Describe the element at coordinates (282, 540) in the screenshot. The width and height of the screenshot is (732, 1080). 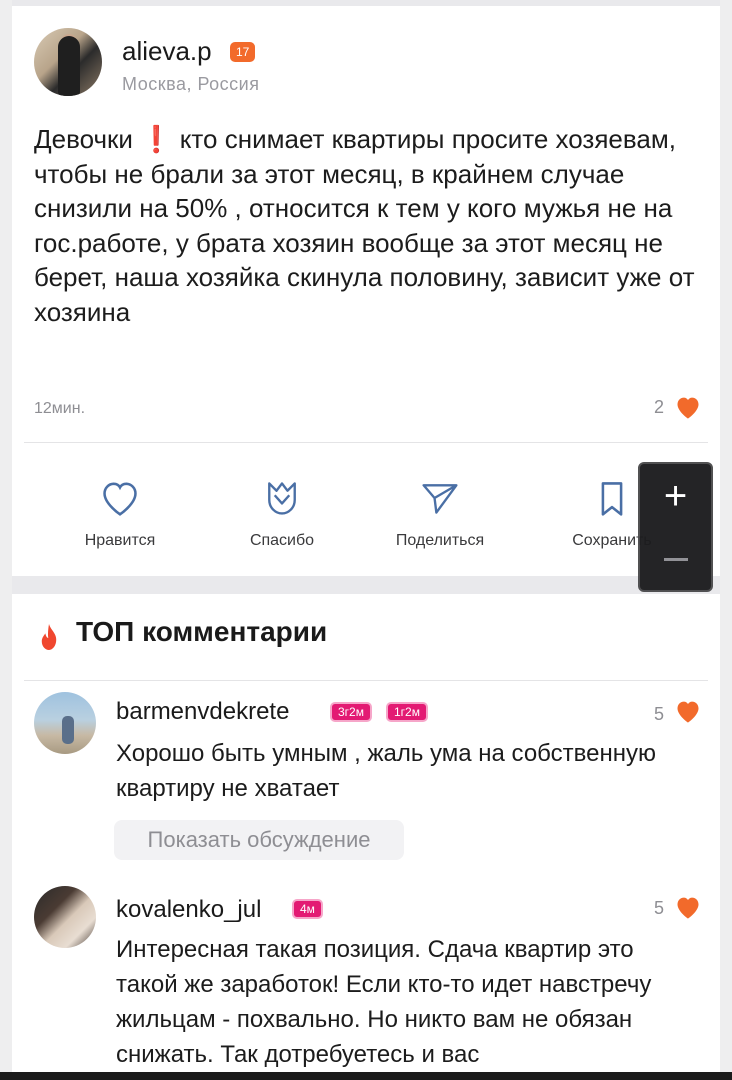
I see `thanks-button-label: Спасибо` at that location.